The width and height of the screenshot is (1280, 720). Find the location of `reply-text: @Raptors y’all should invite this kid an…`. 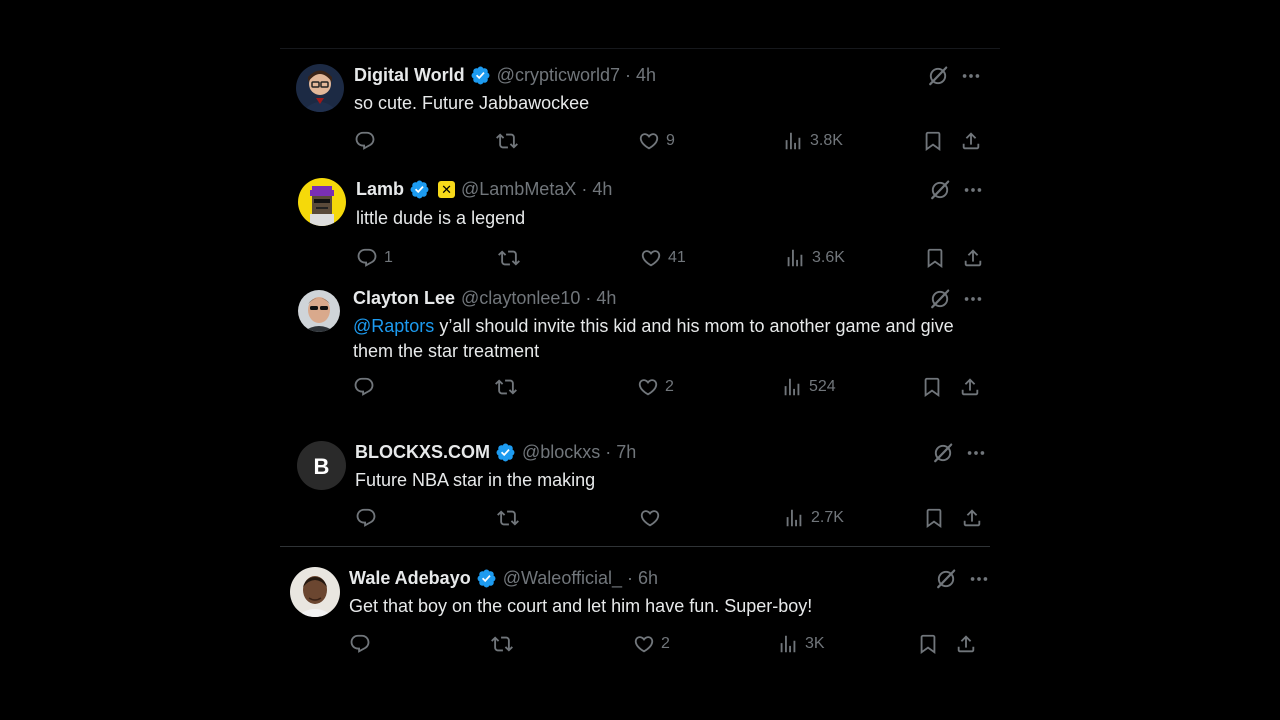

reply-text: @Raptors y’all should invite this kid an… is located at coordinates (668, 339).